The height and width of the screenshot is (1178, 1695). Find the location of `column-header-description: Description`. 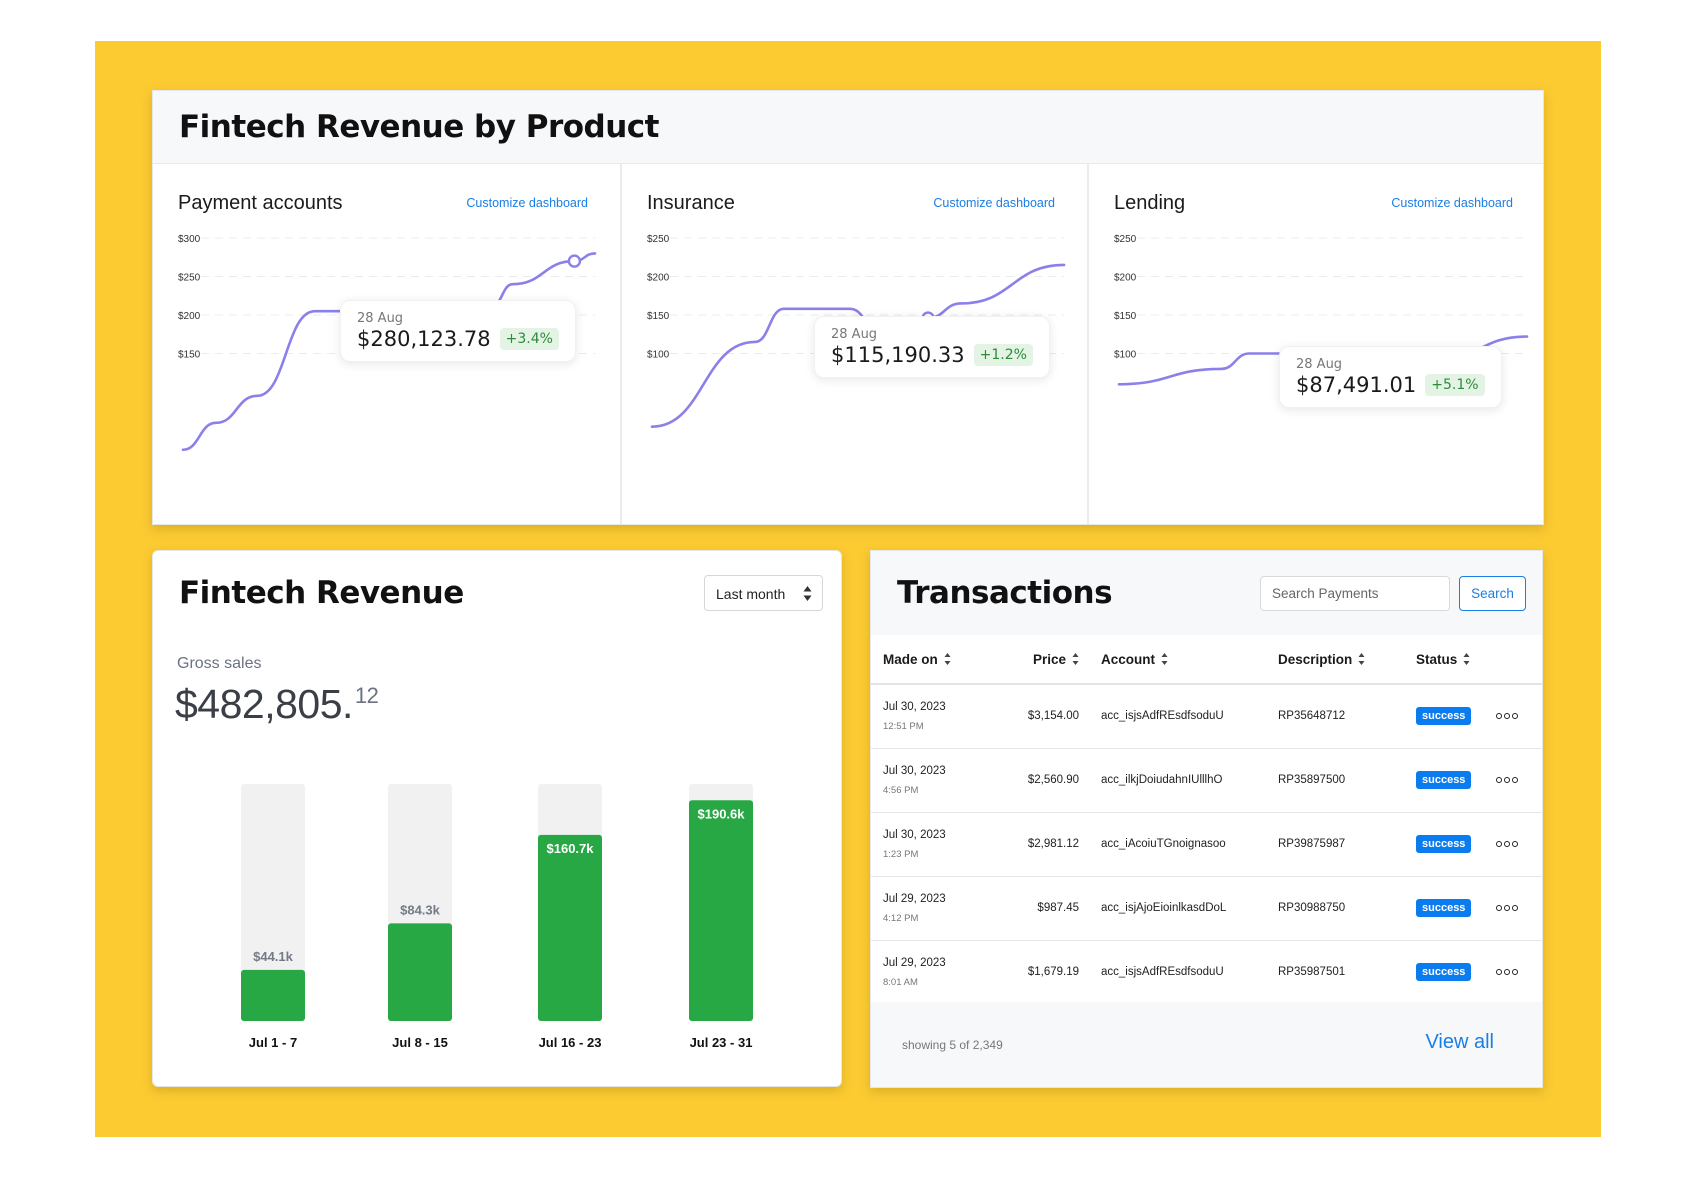

column-header-description: Description is located at coordinates (1321, 659).